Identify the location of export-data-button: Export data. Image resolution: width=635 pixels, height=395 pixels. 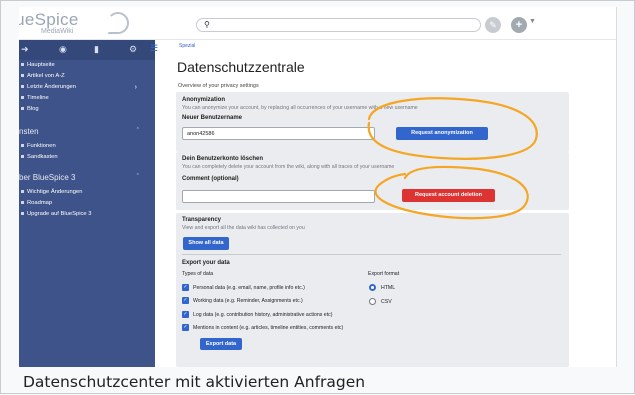
(221, 344).